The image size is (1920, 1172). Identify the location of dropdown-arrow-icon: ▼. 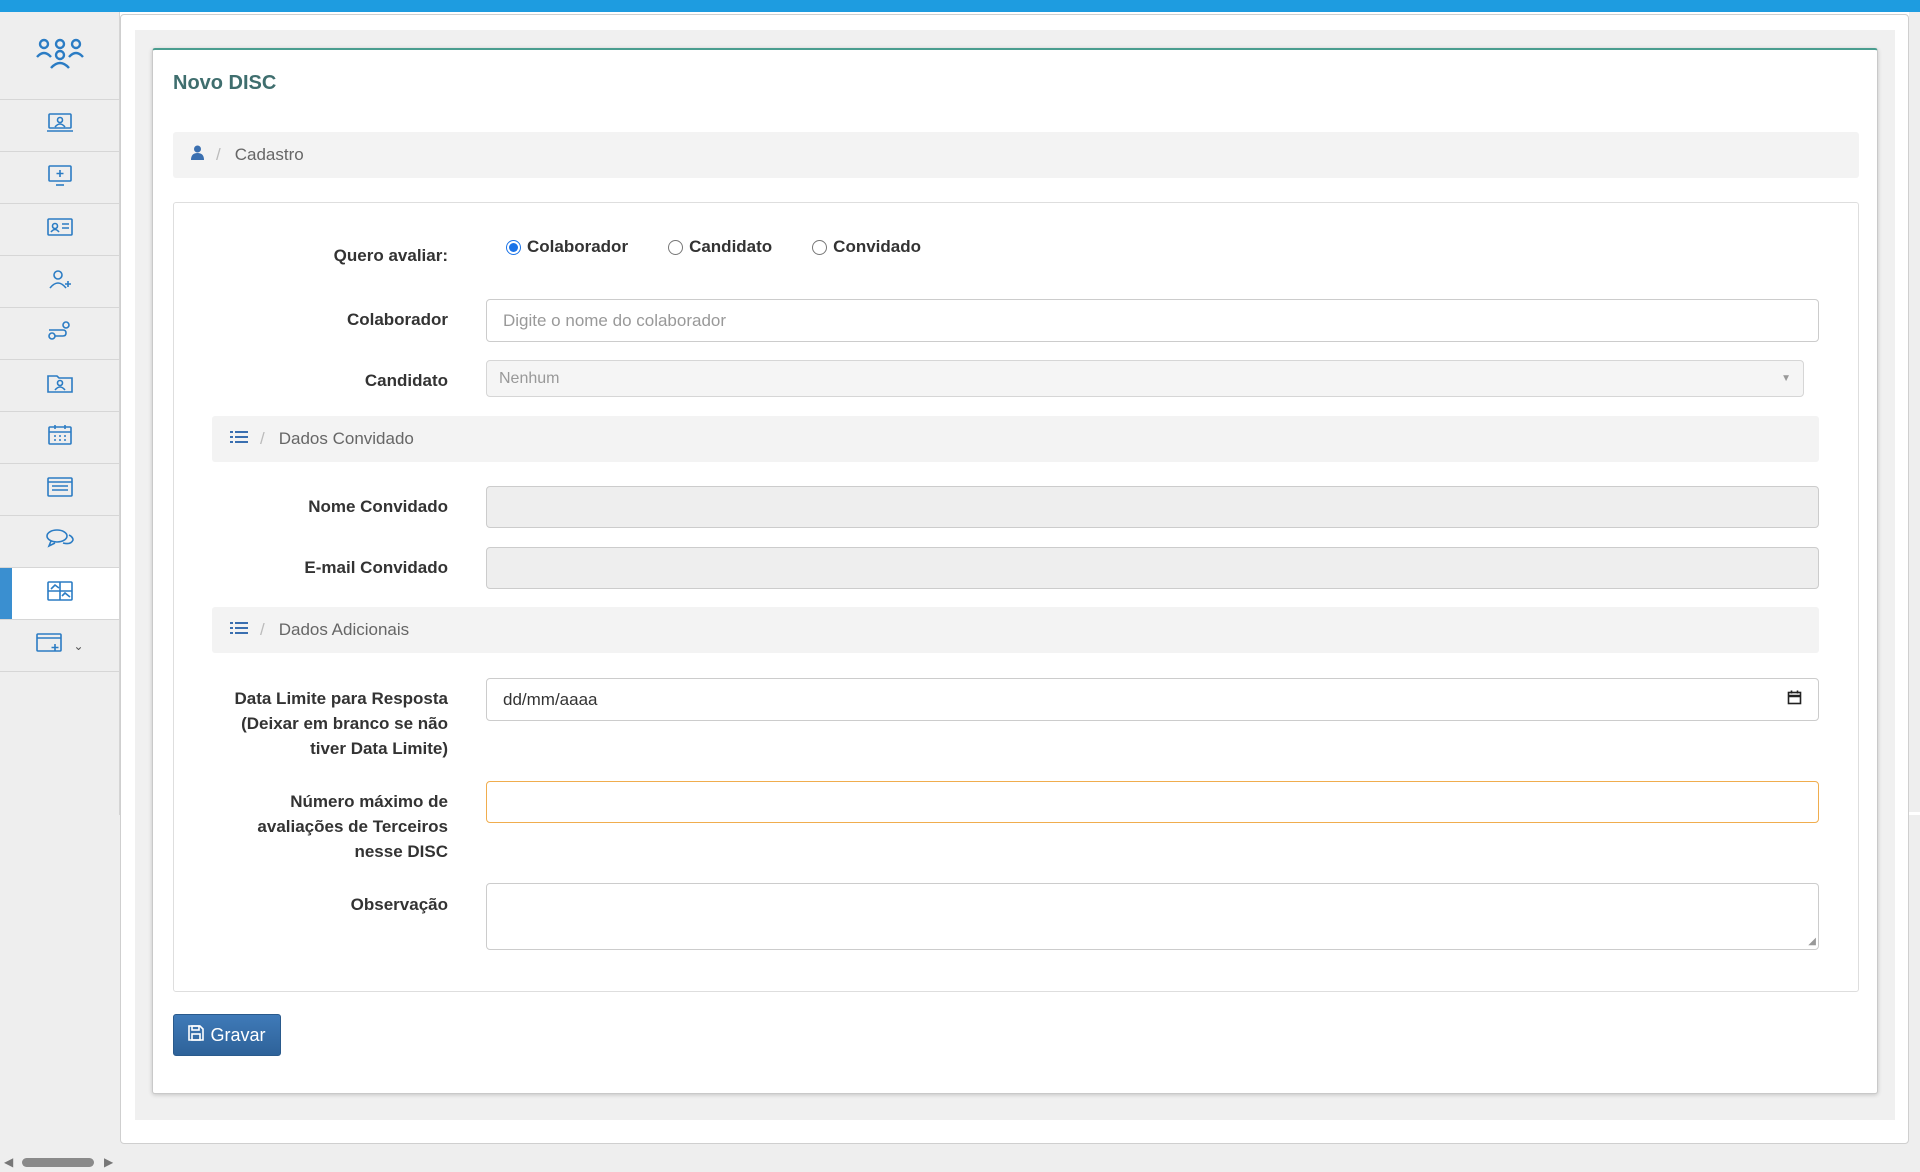
(1786, 378).